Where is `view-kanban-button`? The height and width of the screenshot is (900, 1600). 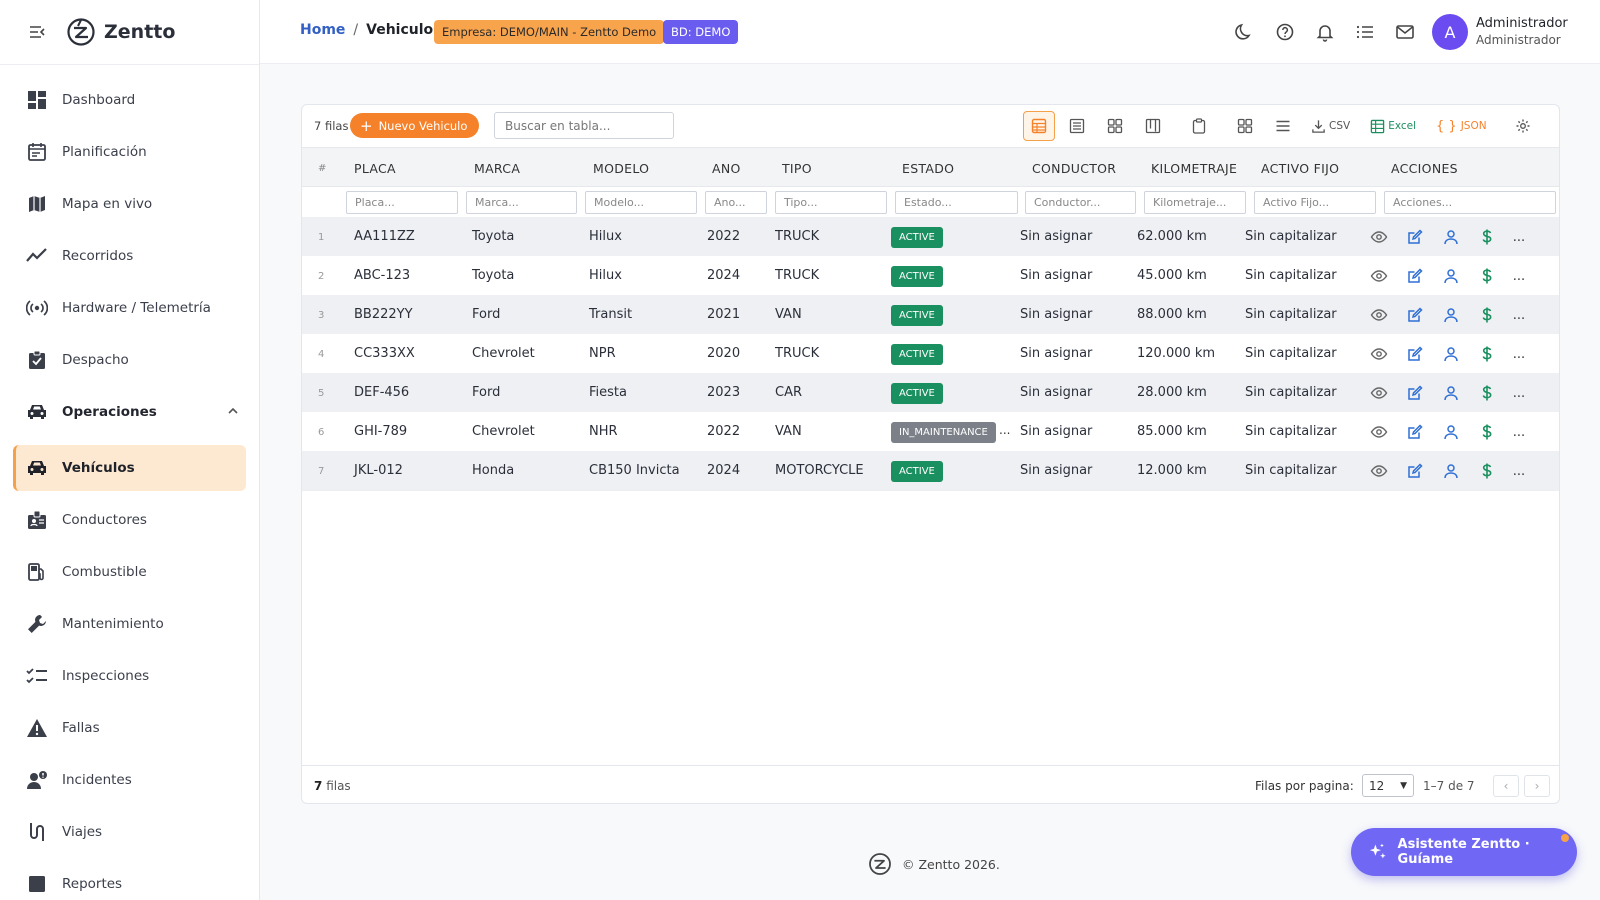 view-kanban-button is located at coordinates (1153, 126).